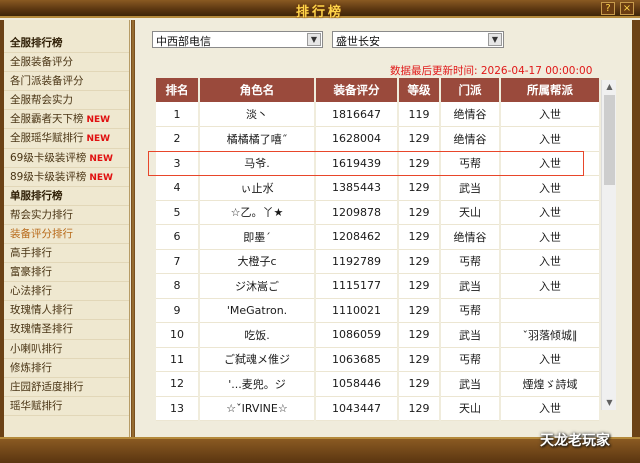  What do you see at coordinates (378, 114) in the screenshot?
I see `table-row: 1 淡丶 1816647 119 绝情谷 入世` at bounding box center [378, 114].